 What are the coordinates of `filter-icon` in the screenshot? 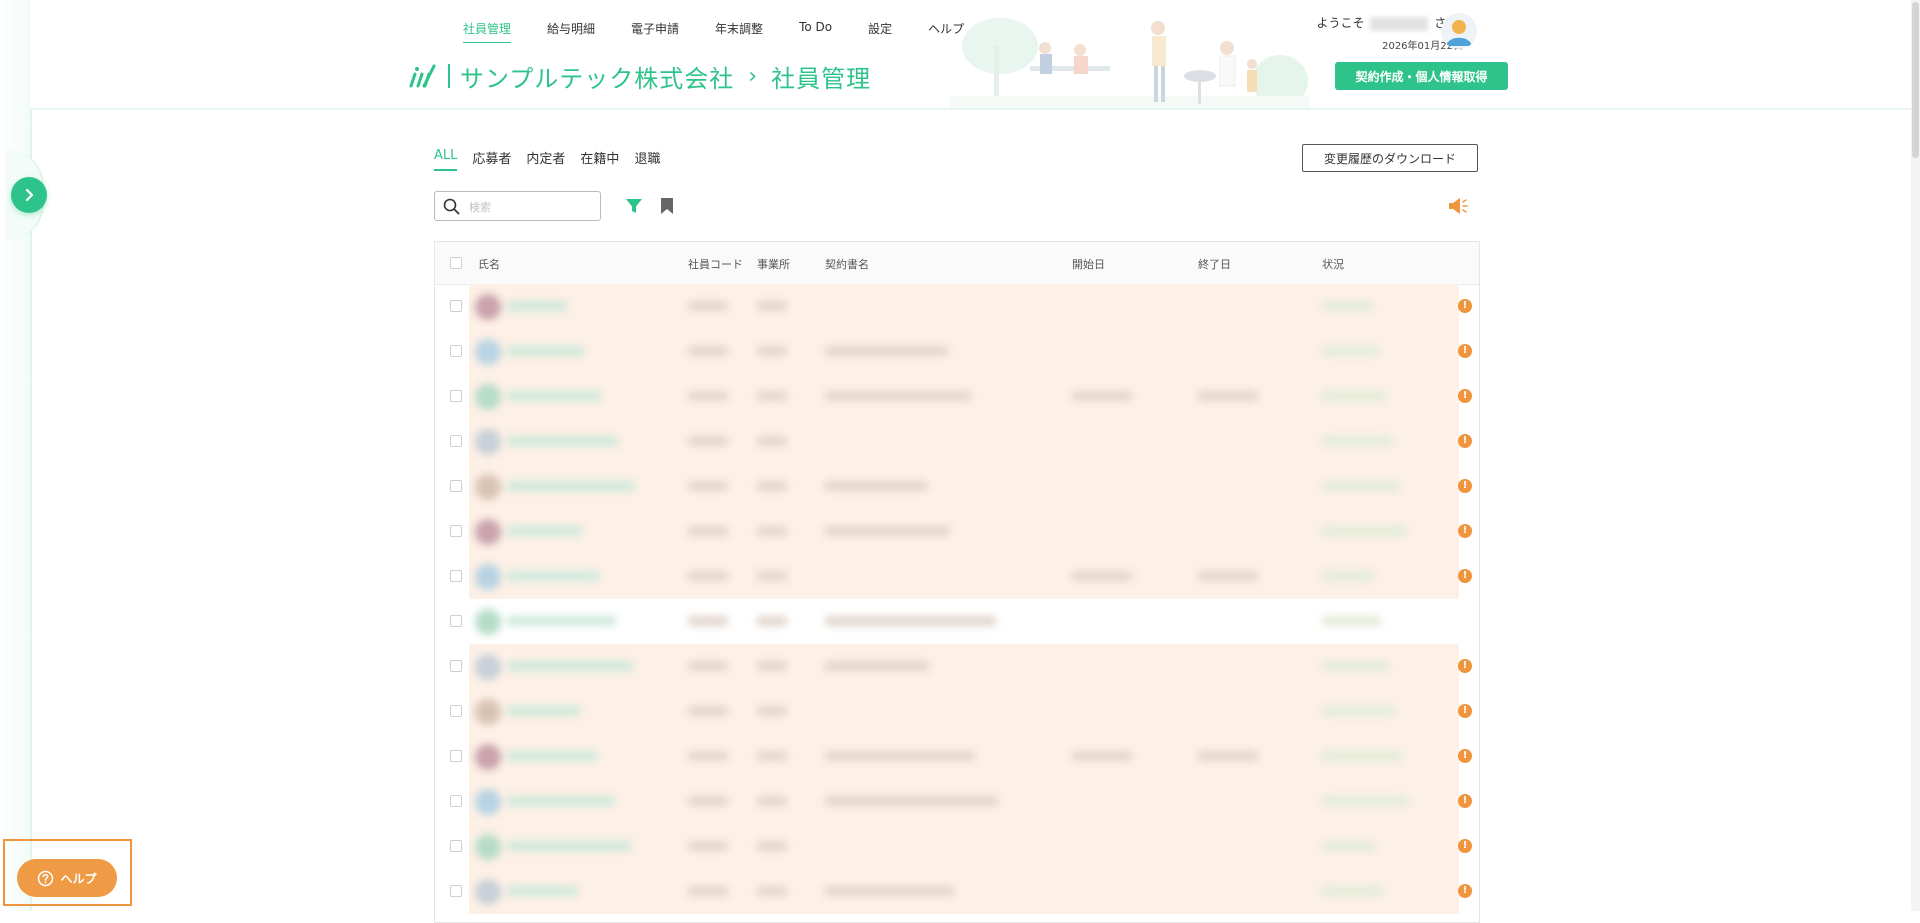 It's located at (634, 206).